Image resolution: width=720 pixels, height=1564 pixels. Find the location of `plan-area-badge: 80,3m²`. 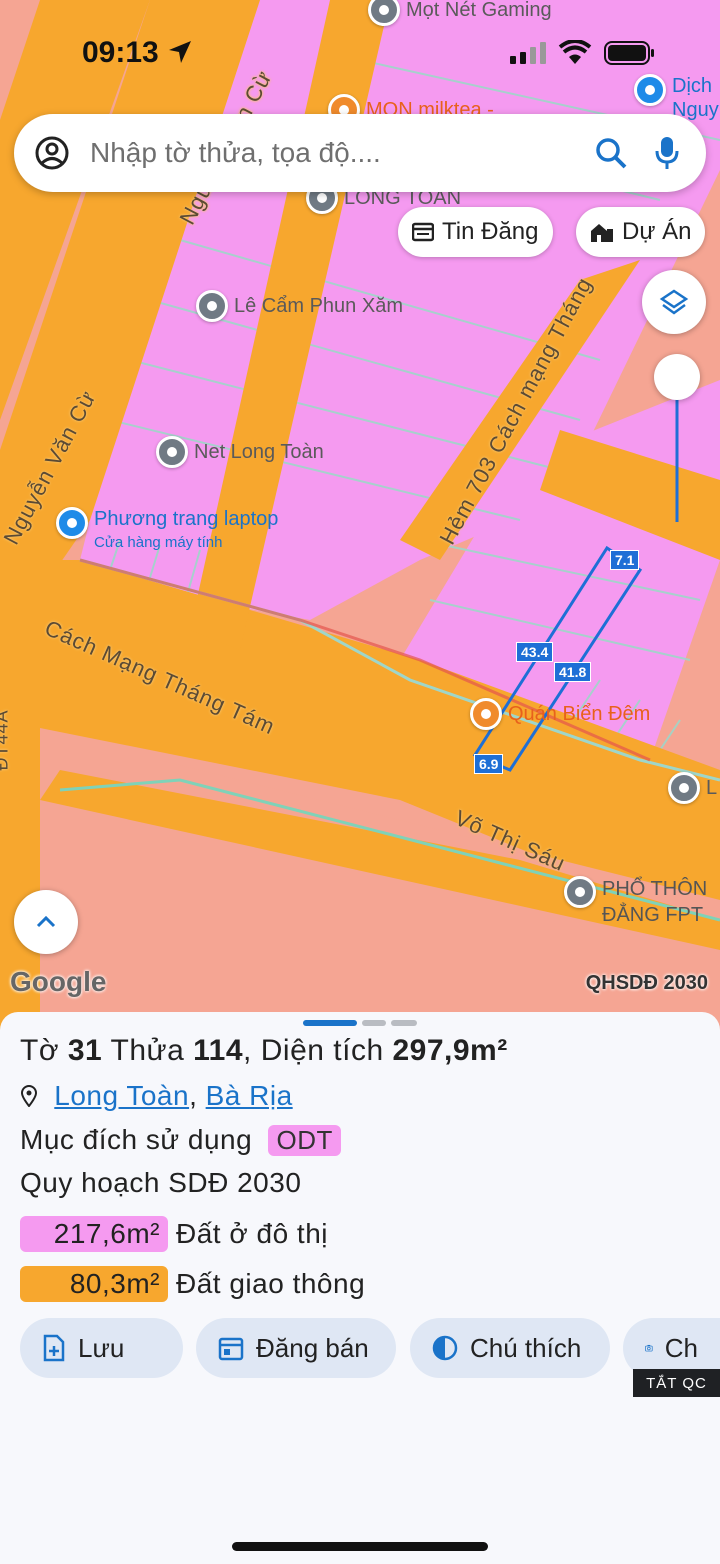

plan-area-badge: 80,3m² is located at coordinates (94, 1284).